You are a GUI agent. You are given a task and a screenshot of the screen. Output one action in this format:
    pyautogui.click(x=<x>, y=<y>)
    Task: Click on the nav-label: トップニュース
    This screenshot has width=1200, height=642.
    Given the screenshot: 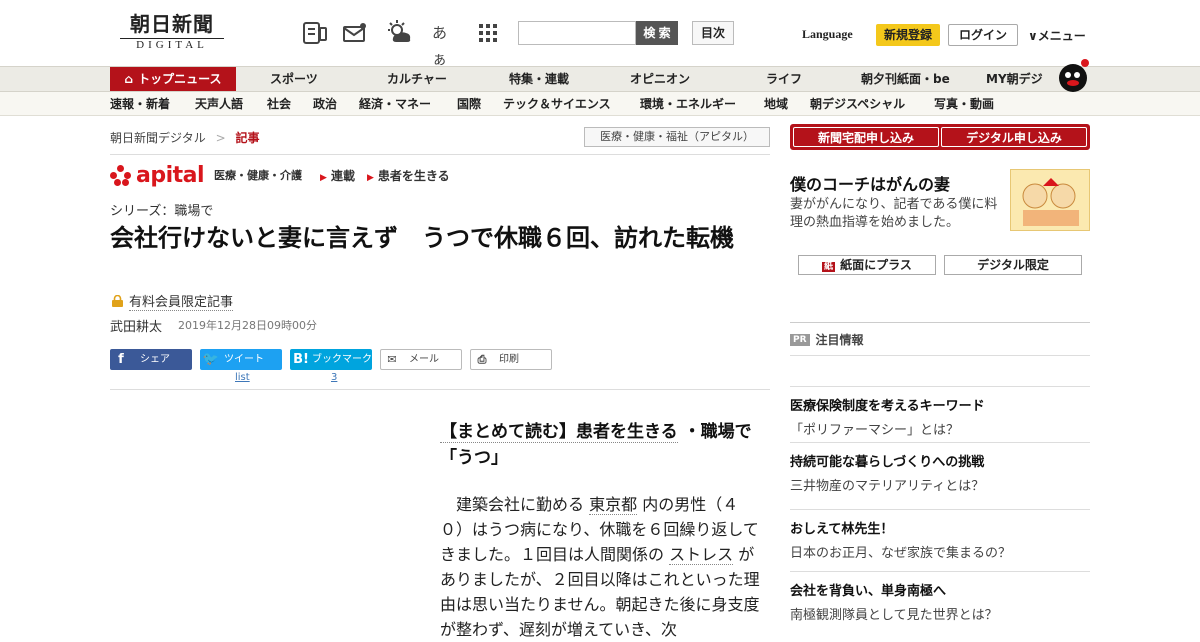 What is the action you would take?
    pyautogui.click(x=180, y=79)
    